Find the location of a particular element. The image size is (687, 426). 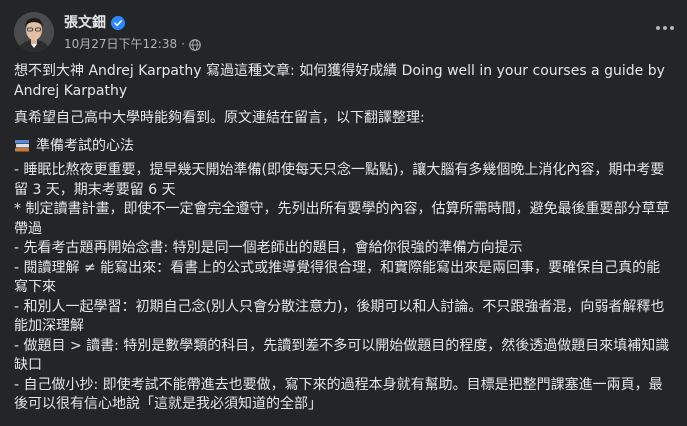

timestamp-row: 10月27日下午12:38 · is located at coordinates (132, 44).